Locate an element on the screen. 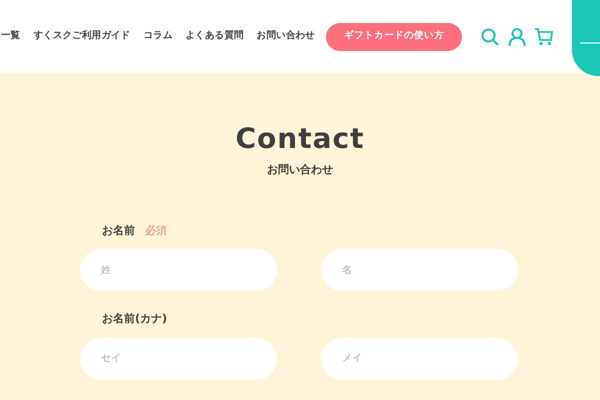 The width and height of the screenshot is (600, 400). text-input: 姓 is located at coordinates (178, 270).